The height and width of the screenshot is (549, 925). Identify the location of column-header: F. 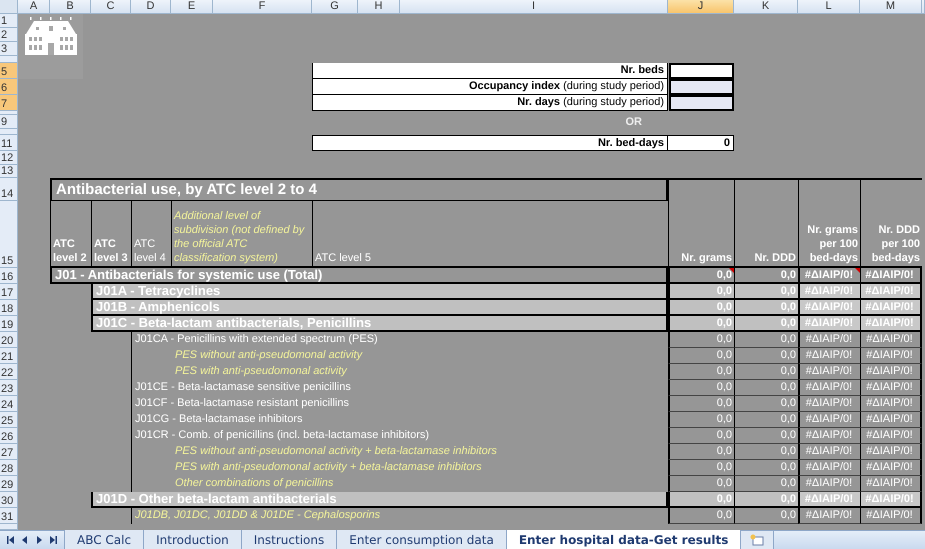
(262, 7).